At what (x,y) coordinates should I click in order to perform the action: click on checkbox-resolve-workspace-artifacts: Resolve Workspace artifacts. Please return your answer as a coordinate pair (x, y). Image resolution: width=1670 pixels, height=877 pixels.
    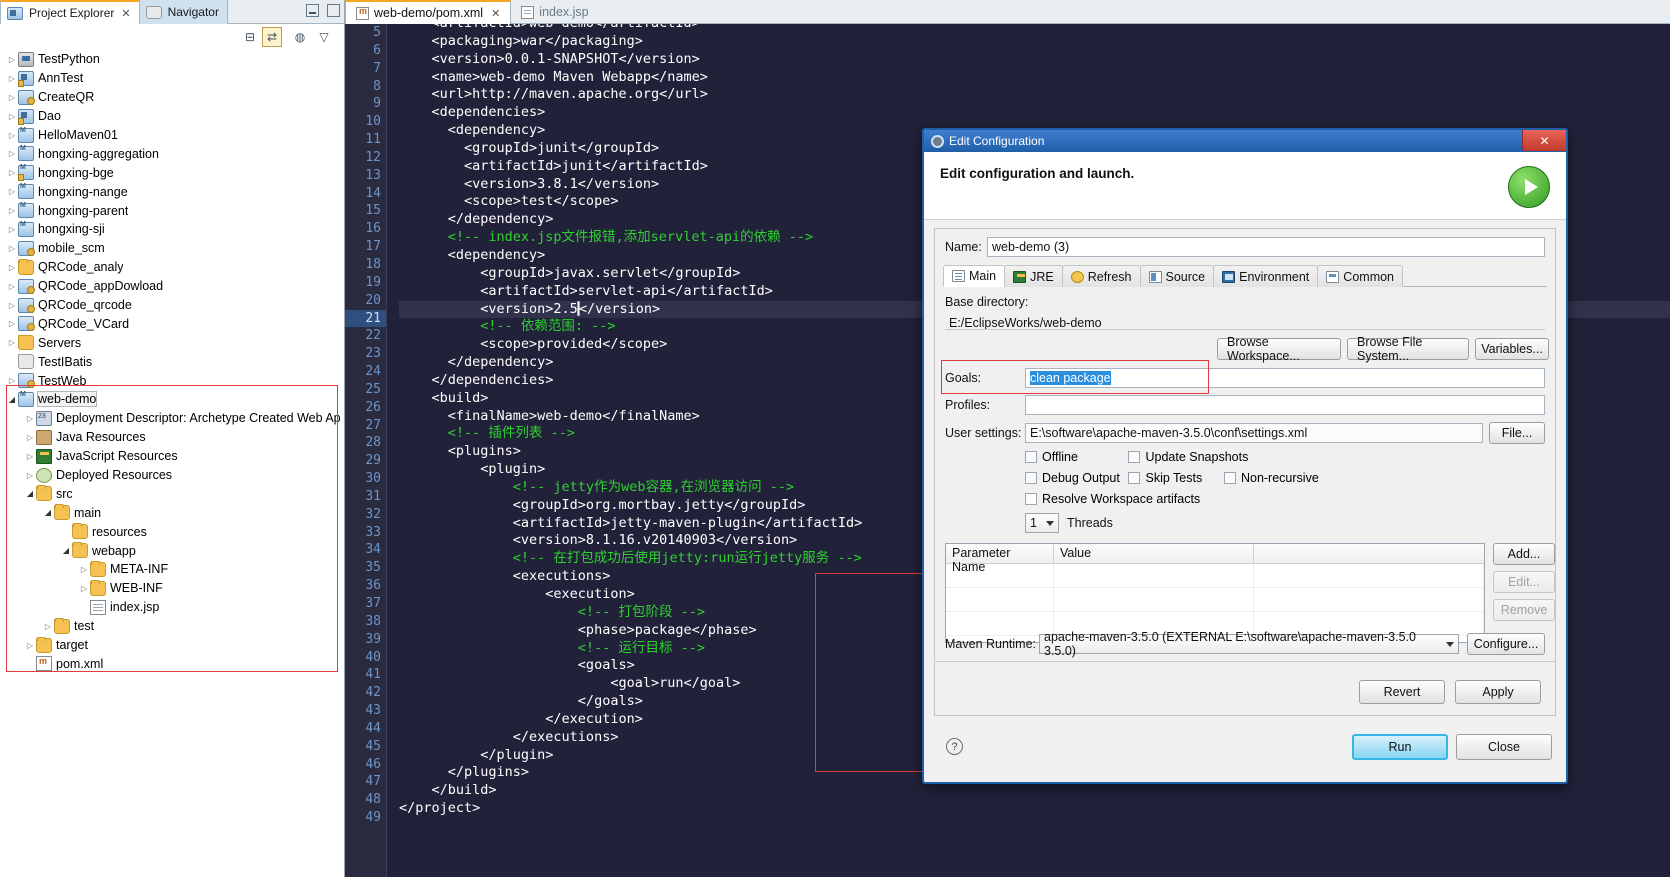
    Looking at the image, I should click on (1112, 499).